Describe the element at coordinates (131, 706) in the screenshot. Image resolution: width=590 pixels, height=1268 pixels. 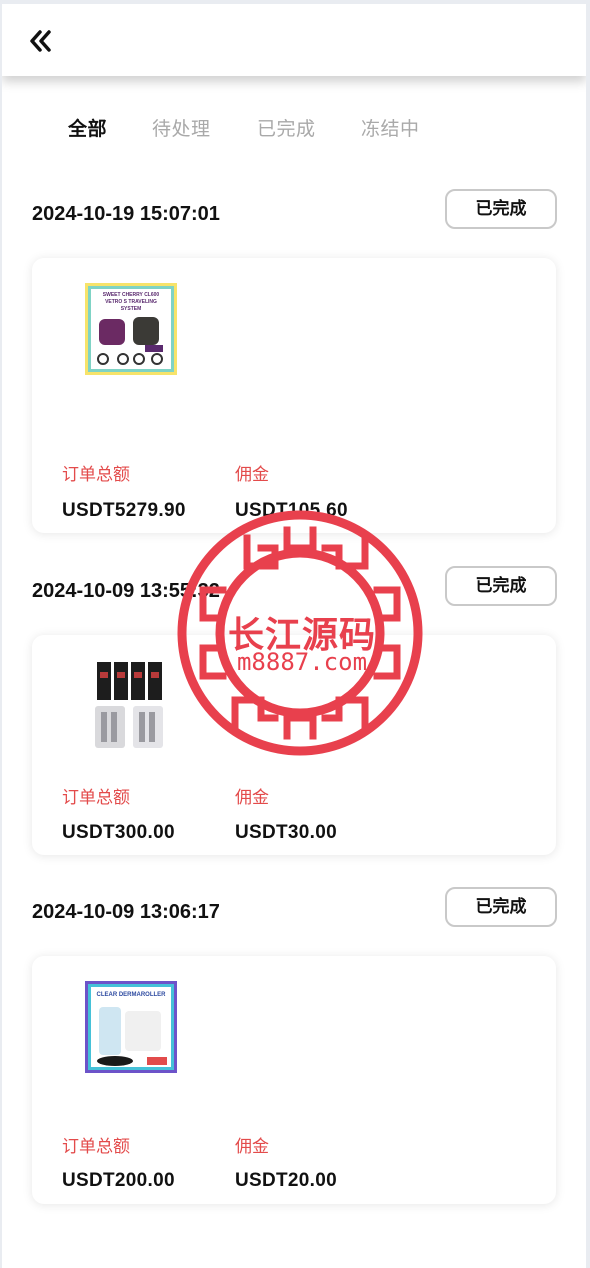
I see `vape-coils-image` at that location.